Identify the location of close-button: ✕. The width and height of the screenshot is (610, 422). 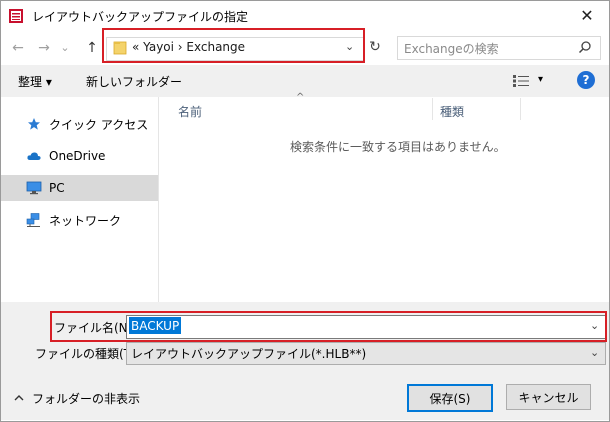
(587, 15).